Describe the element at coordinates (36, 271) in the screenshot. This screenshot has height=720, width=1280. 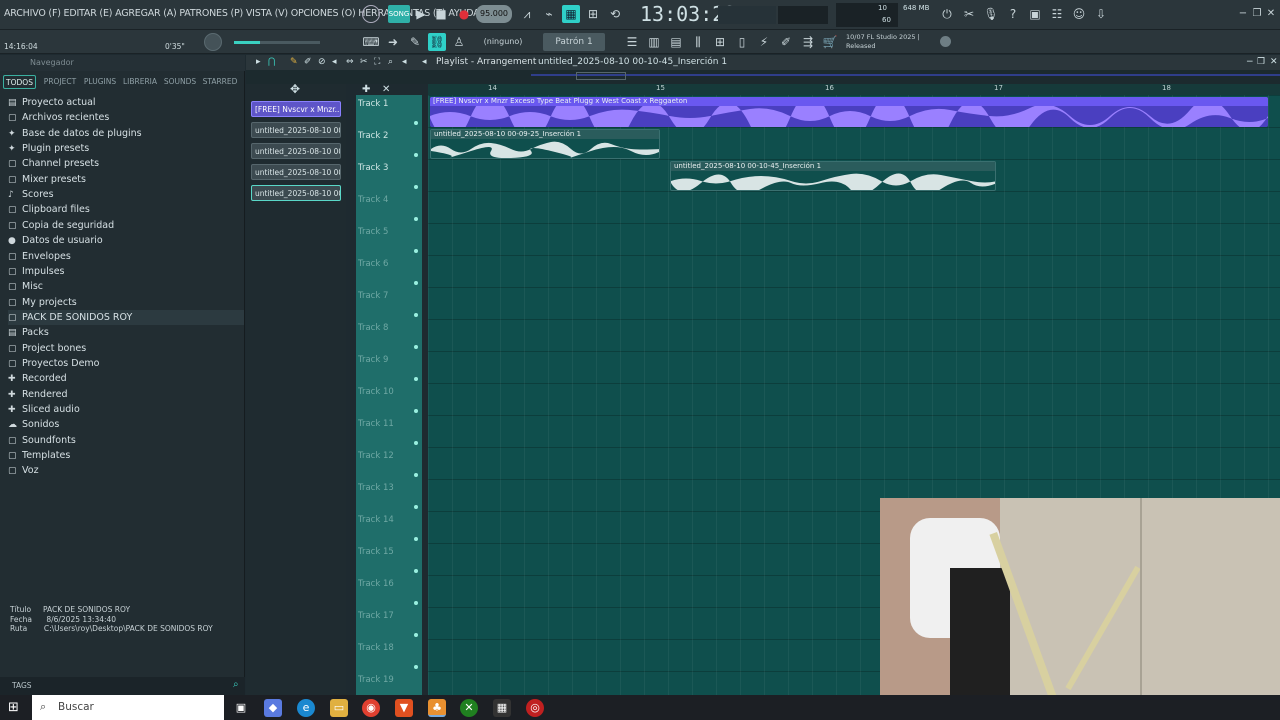
I see `browser-item: ▢ Impulses` at that location.